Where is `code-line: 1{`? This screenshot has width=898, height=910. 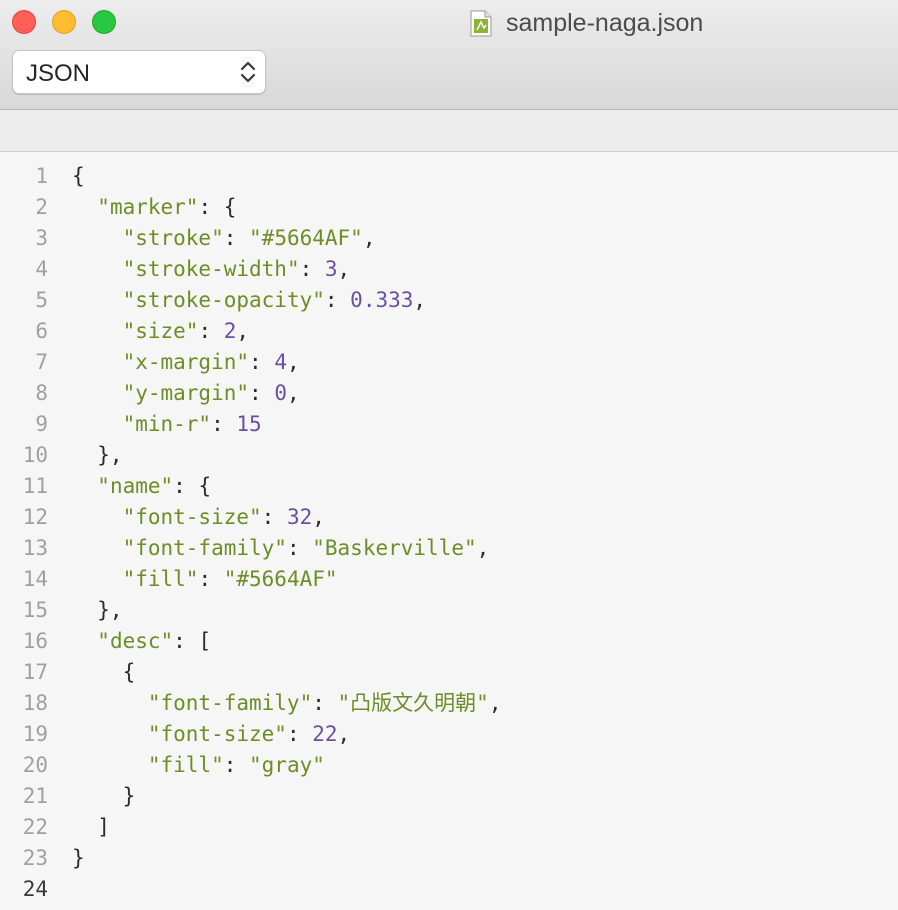 code-line: 1{ is located at coordinates (449, 176).